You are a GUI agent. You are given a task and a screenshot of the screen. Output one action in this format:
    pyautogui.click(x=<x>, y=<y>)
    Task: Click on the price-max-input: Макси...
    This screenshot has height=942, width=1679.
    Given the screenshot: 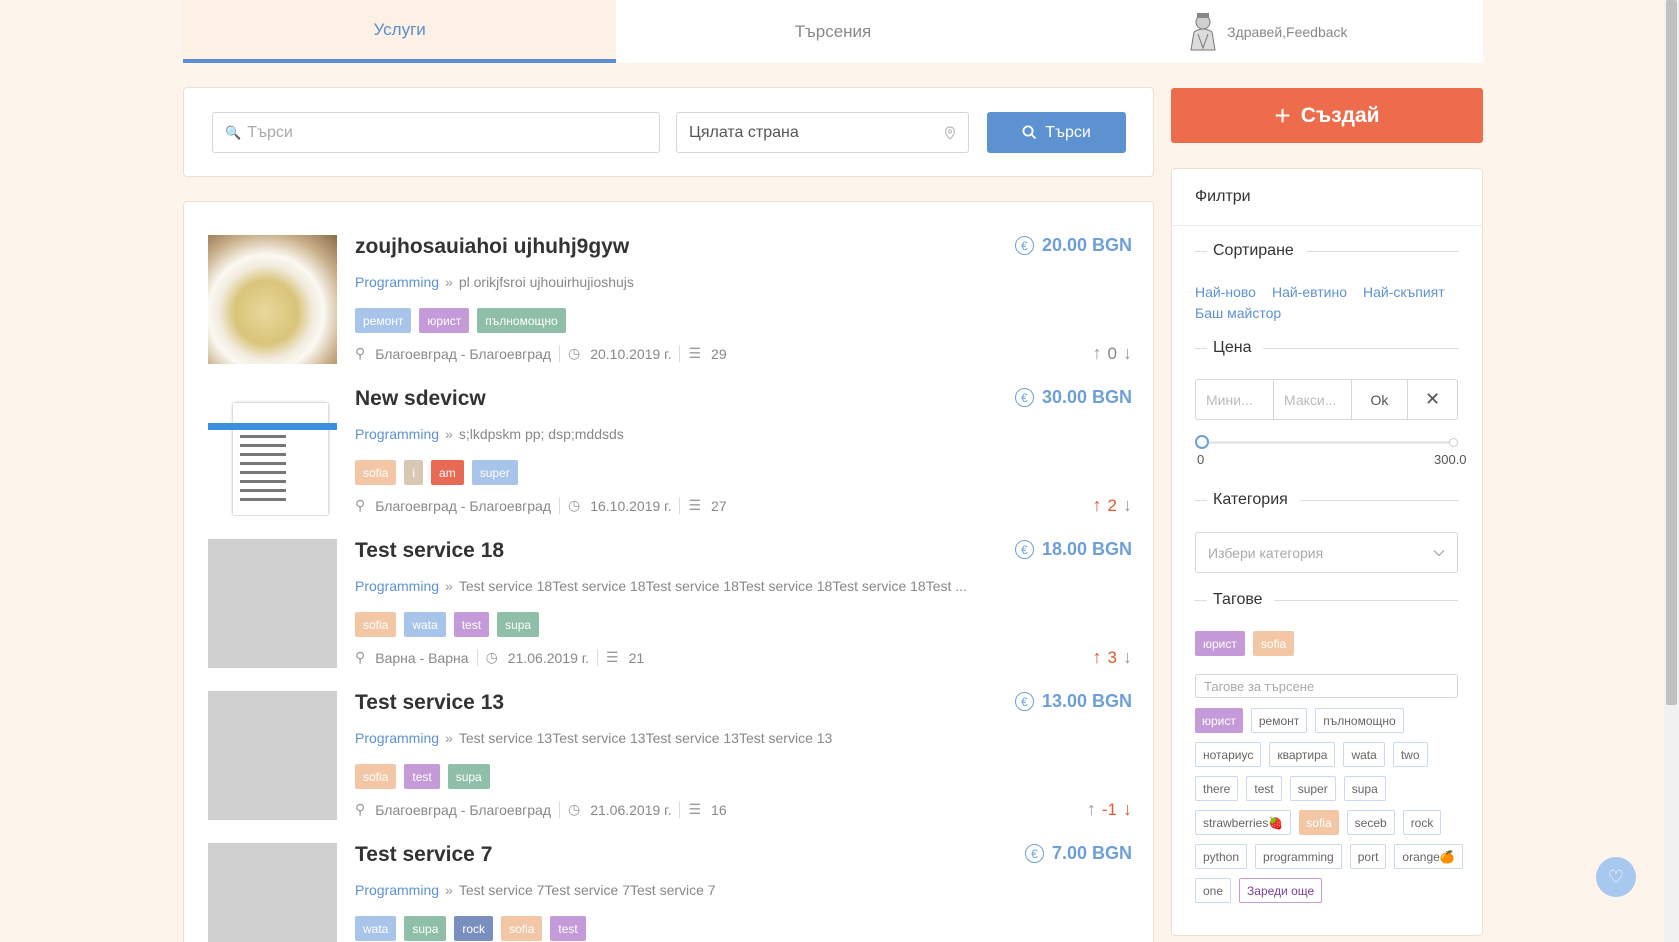 What is the action you would take?
    pyautogui.click(x=1313, y=399)
    